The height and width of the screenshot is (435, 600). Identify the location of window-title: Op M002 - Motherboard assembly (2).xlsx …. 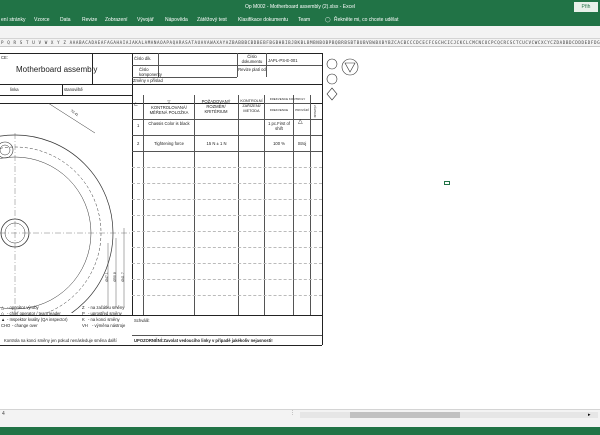
(300, 7).